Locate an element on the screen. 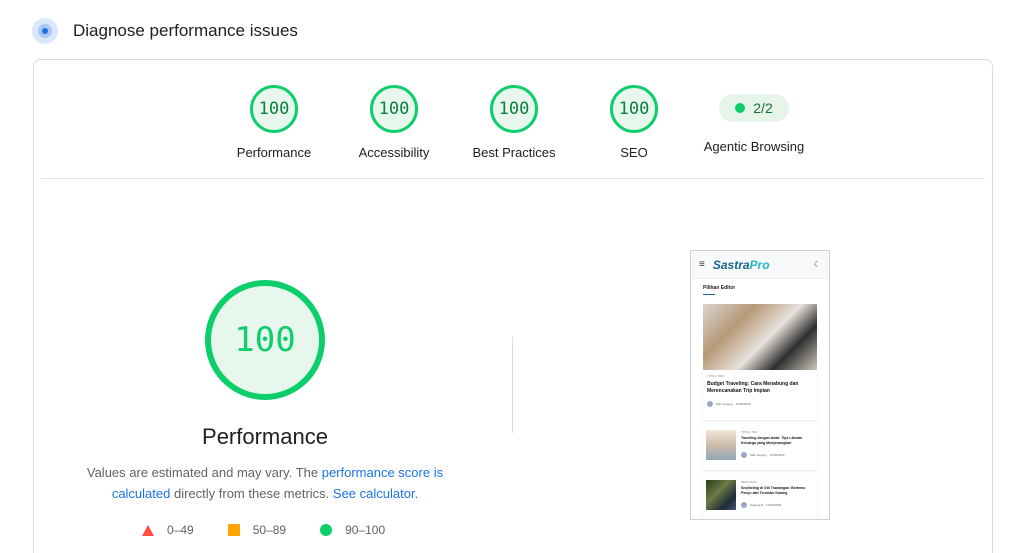 The image size is (1023, 553). gauge-best-practices: 100 Best Practices is located at coordinates (514, 122).